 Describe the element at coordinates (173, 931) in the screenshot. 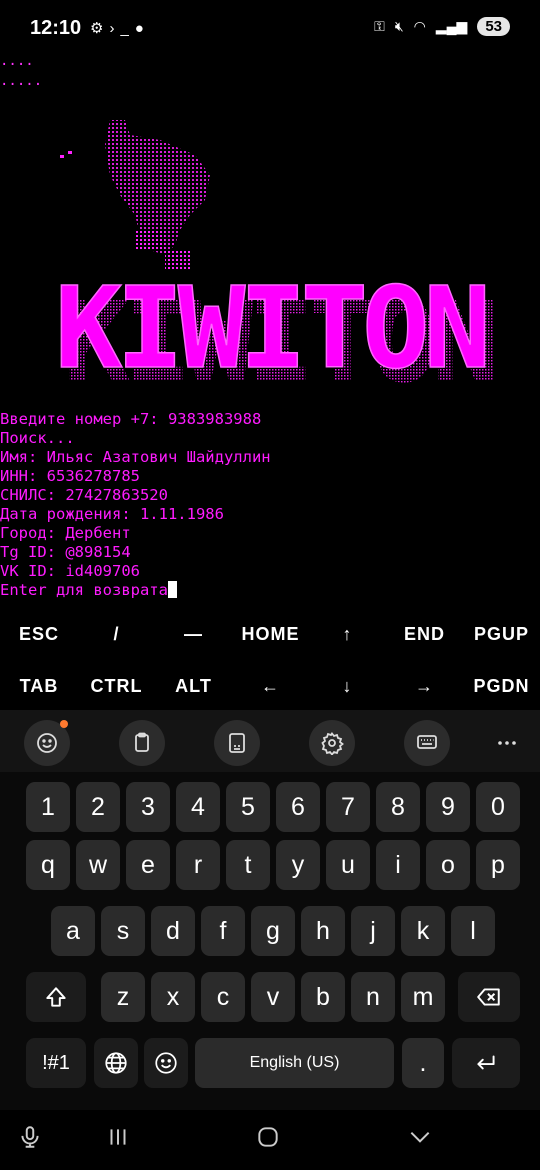

I see `key-d: d` at that location.